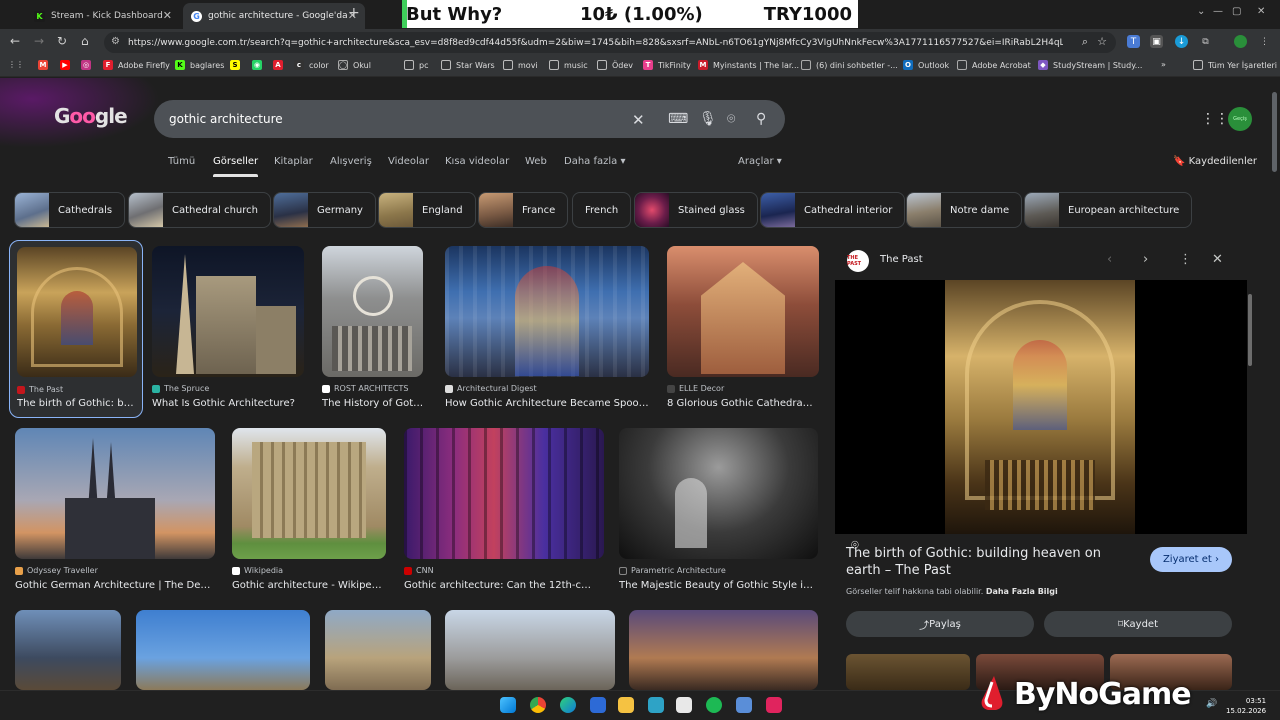 The height and width of the screenshot is (720, 1280). Describe the element at coordinates (354, 65) in the screenshot. I see `bookmark-okul: ◯ Okul` at that location.